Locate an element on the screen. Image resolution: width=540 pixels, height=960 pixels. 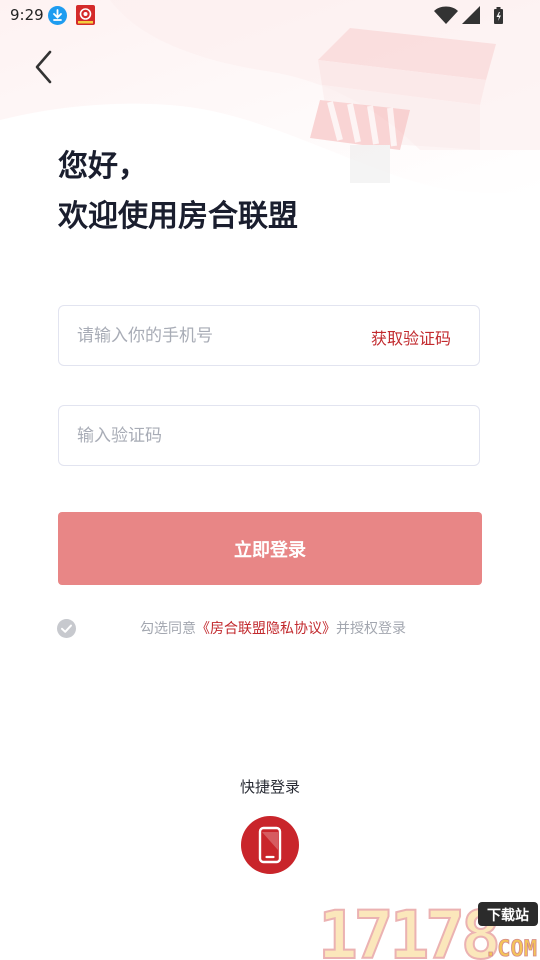
svg-text: 下载站 is located at coordinates (508, 915).